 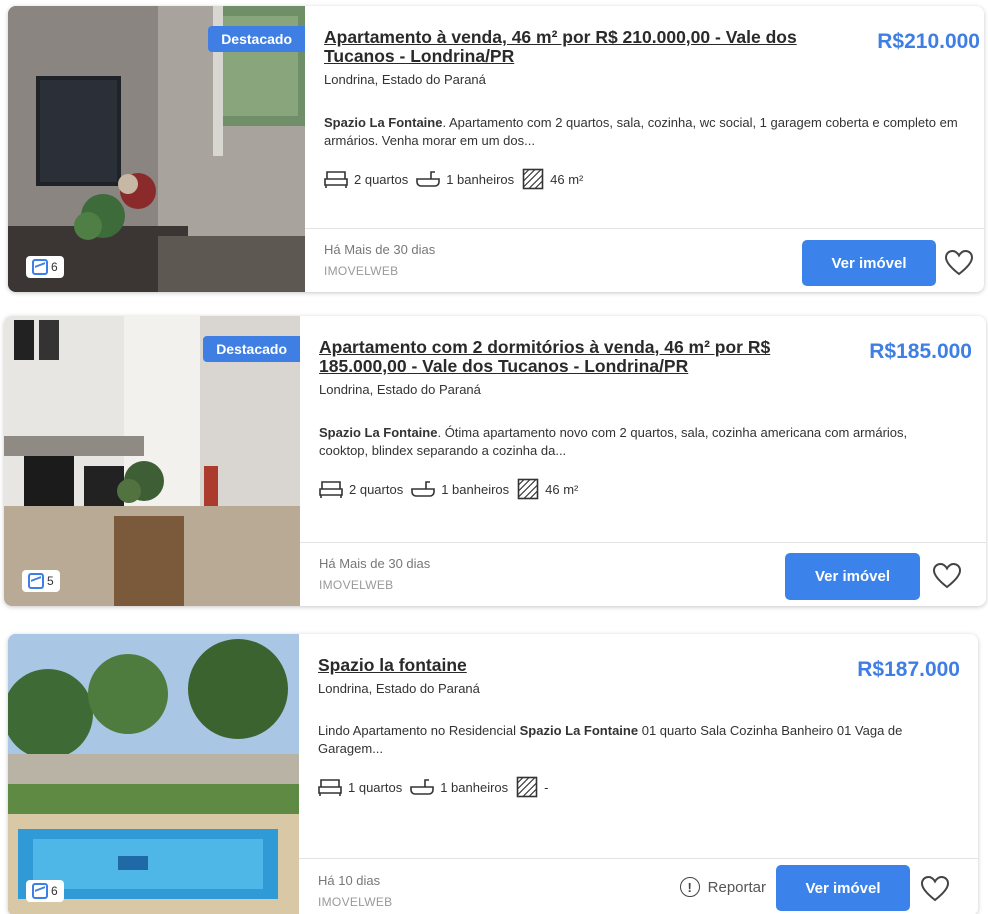 What do you see at coordinates (156, 149) in the screenshot?
I see `listing-photo: Destacado 6` at bounding box center [156, 149].